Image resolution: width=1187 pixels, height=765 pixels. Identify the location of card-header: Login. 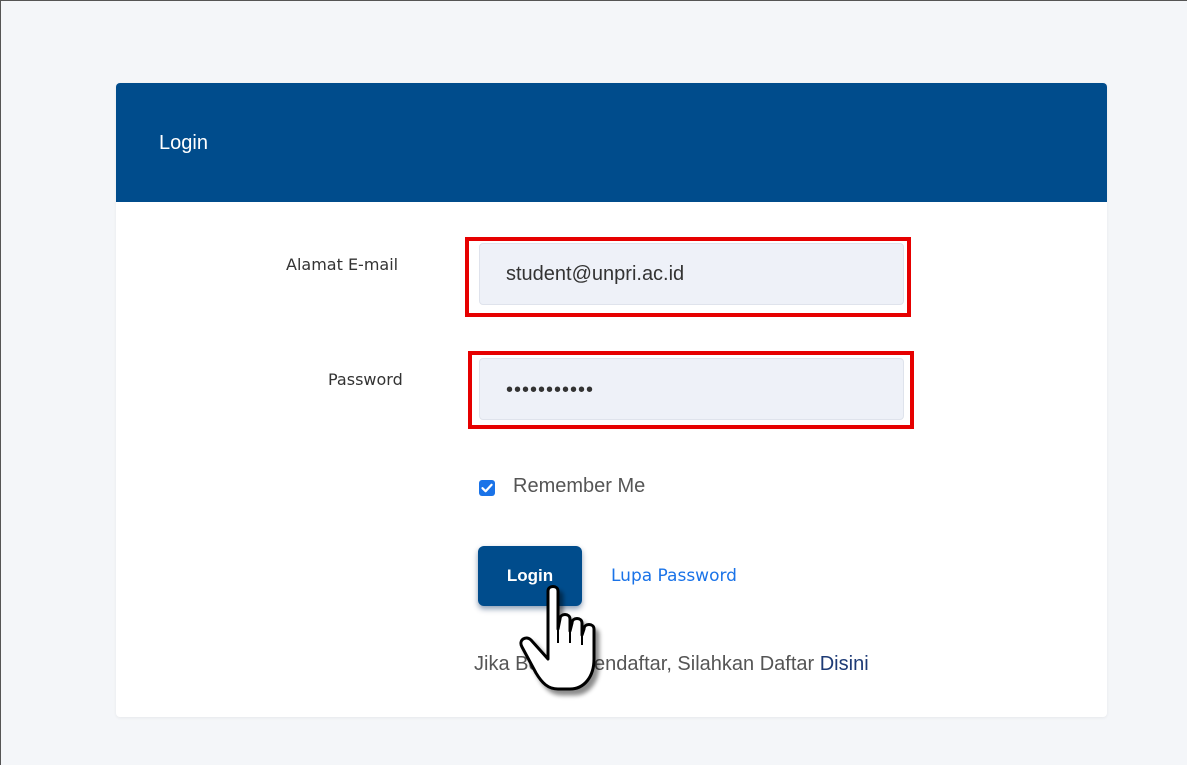
(611, 142).